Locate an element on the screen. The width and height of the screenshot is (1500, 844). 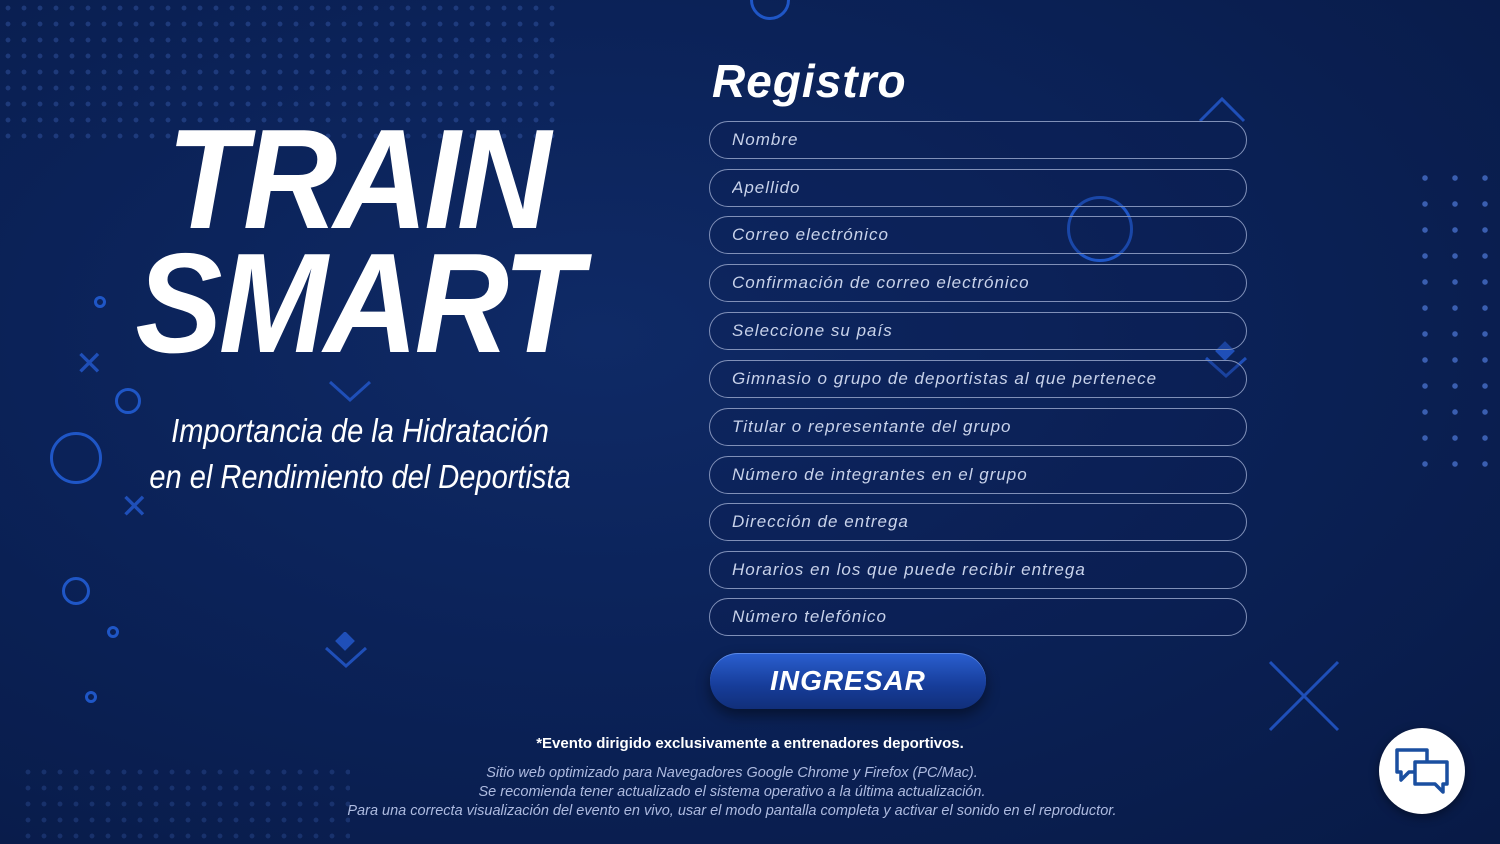
form-title: Registro is located at coordinates (809, 81).